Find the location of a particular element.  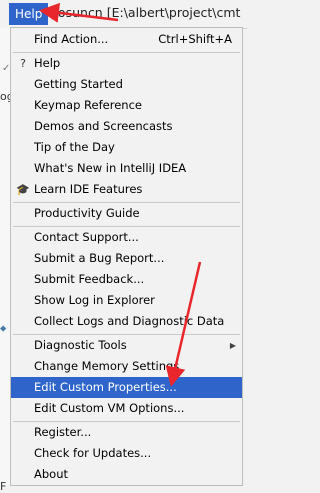

menu-item-getting-started: Getting Started is located at coordinates (126, 84).